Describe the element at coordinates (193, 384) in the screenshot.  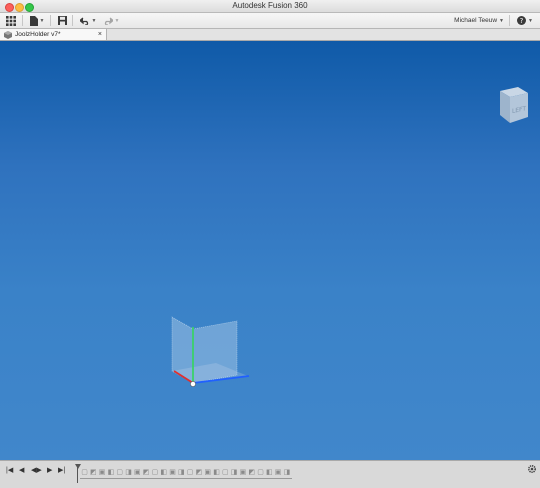
I see `origin-point` at that location.